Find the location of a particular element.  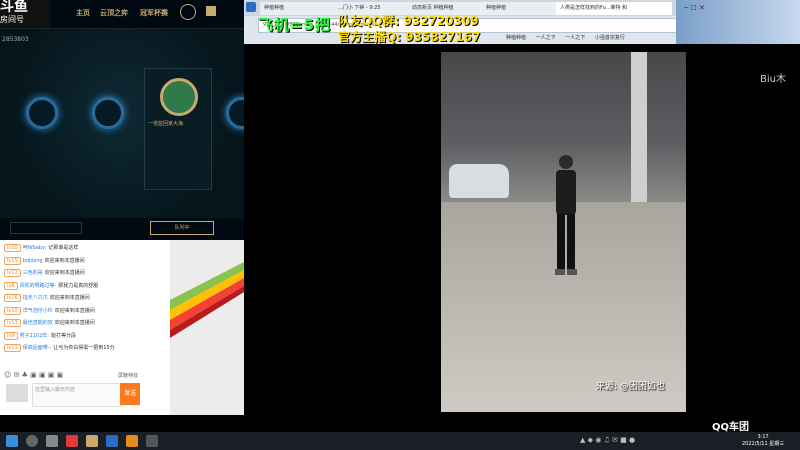

decorative-panel is located at coordinates (207, 327).